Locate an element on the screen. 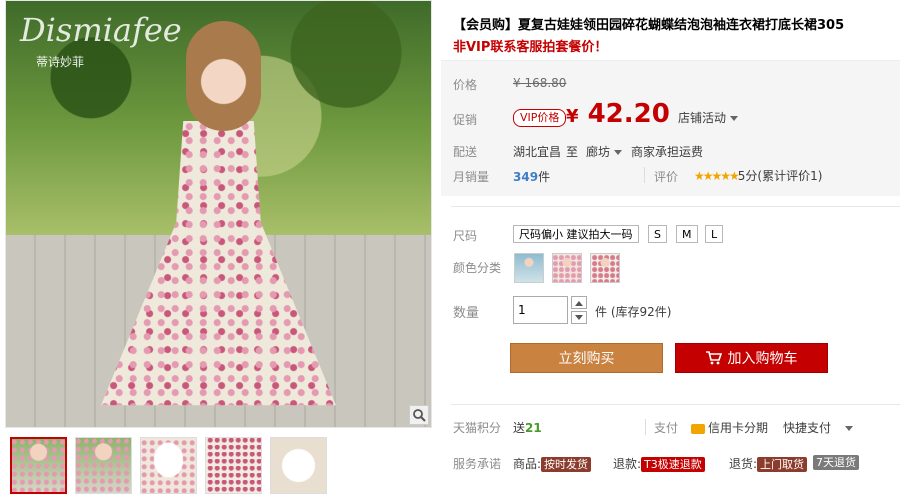 The image size is (900, 503). quick-pay-label: 快捷支付 is located at coordinates (807, 428).